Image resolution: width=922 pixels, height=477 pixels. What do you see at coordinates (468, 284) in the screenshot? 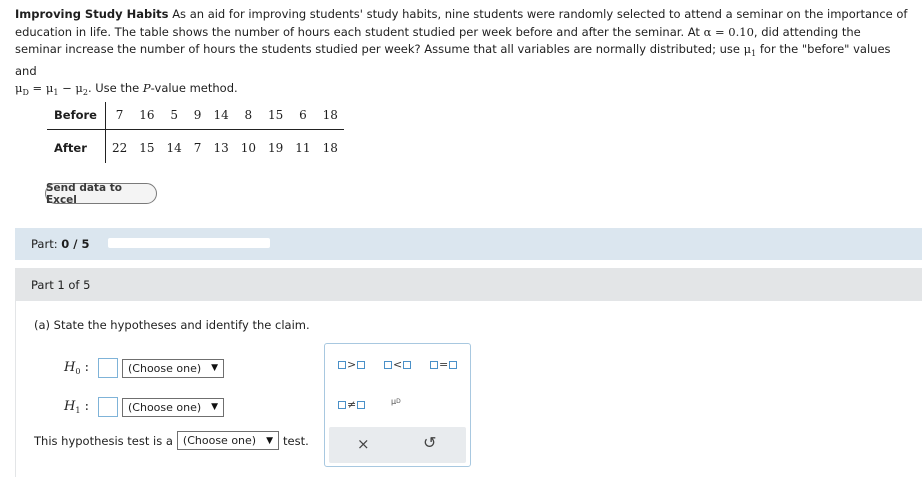
I see `part-header: Part 1 of 5` at bounding box center [468, 284].